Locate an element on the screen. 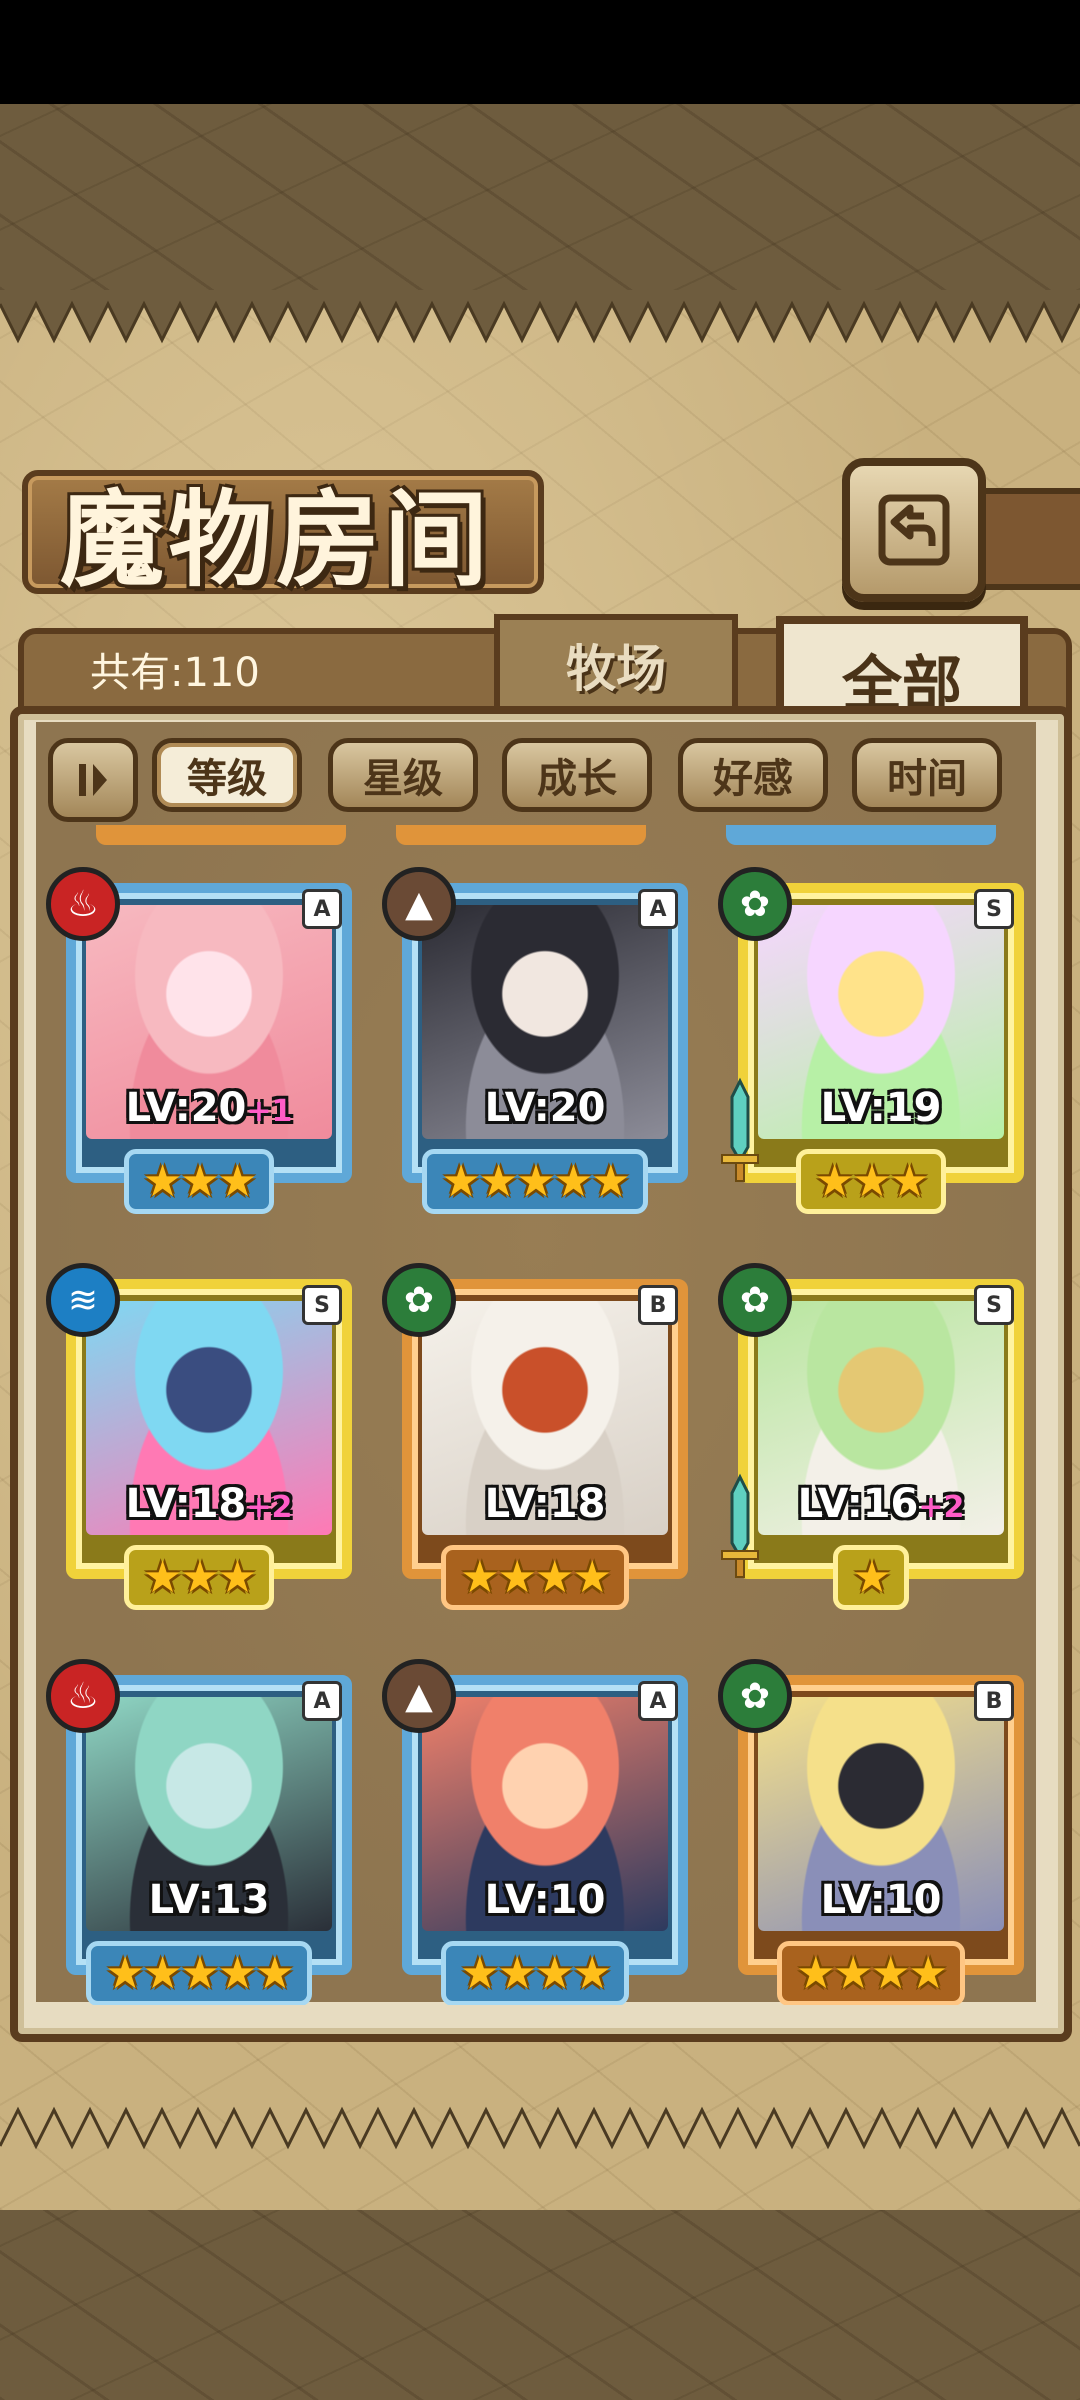 This screenshot has height=2400, width=1080. level-label: LV:13 is located at coordinates (209, 1900).